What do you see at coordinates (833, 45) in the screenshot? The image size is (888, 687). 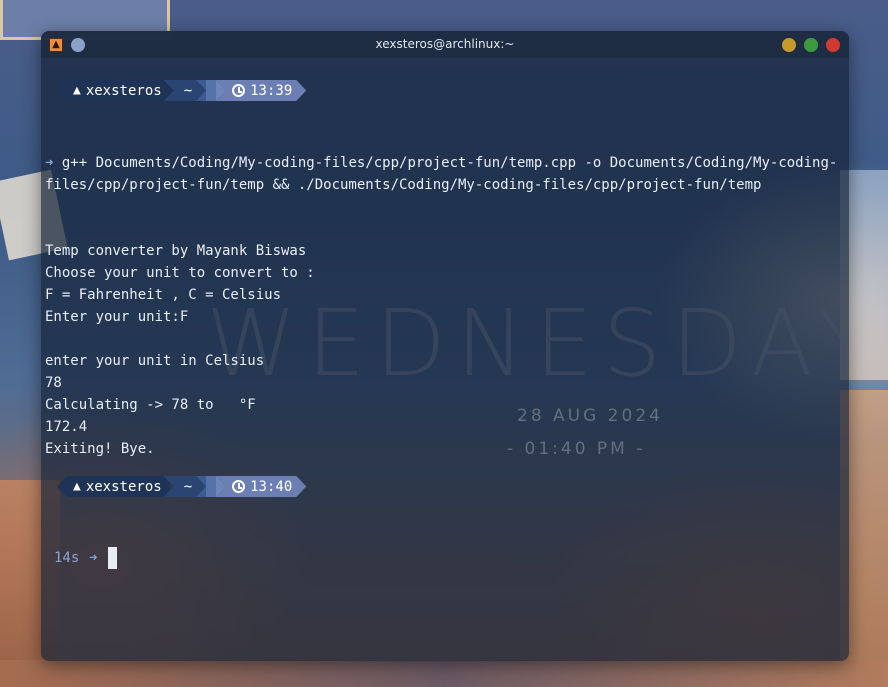 I see `close-button` at bounding box center [833, 45].